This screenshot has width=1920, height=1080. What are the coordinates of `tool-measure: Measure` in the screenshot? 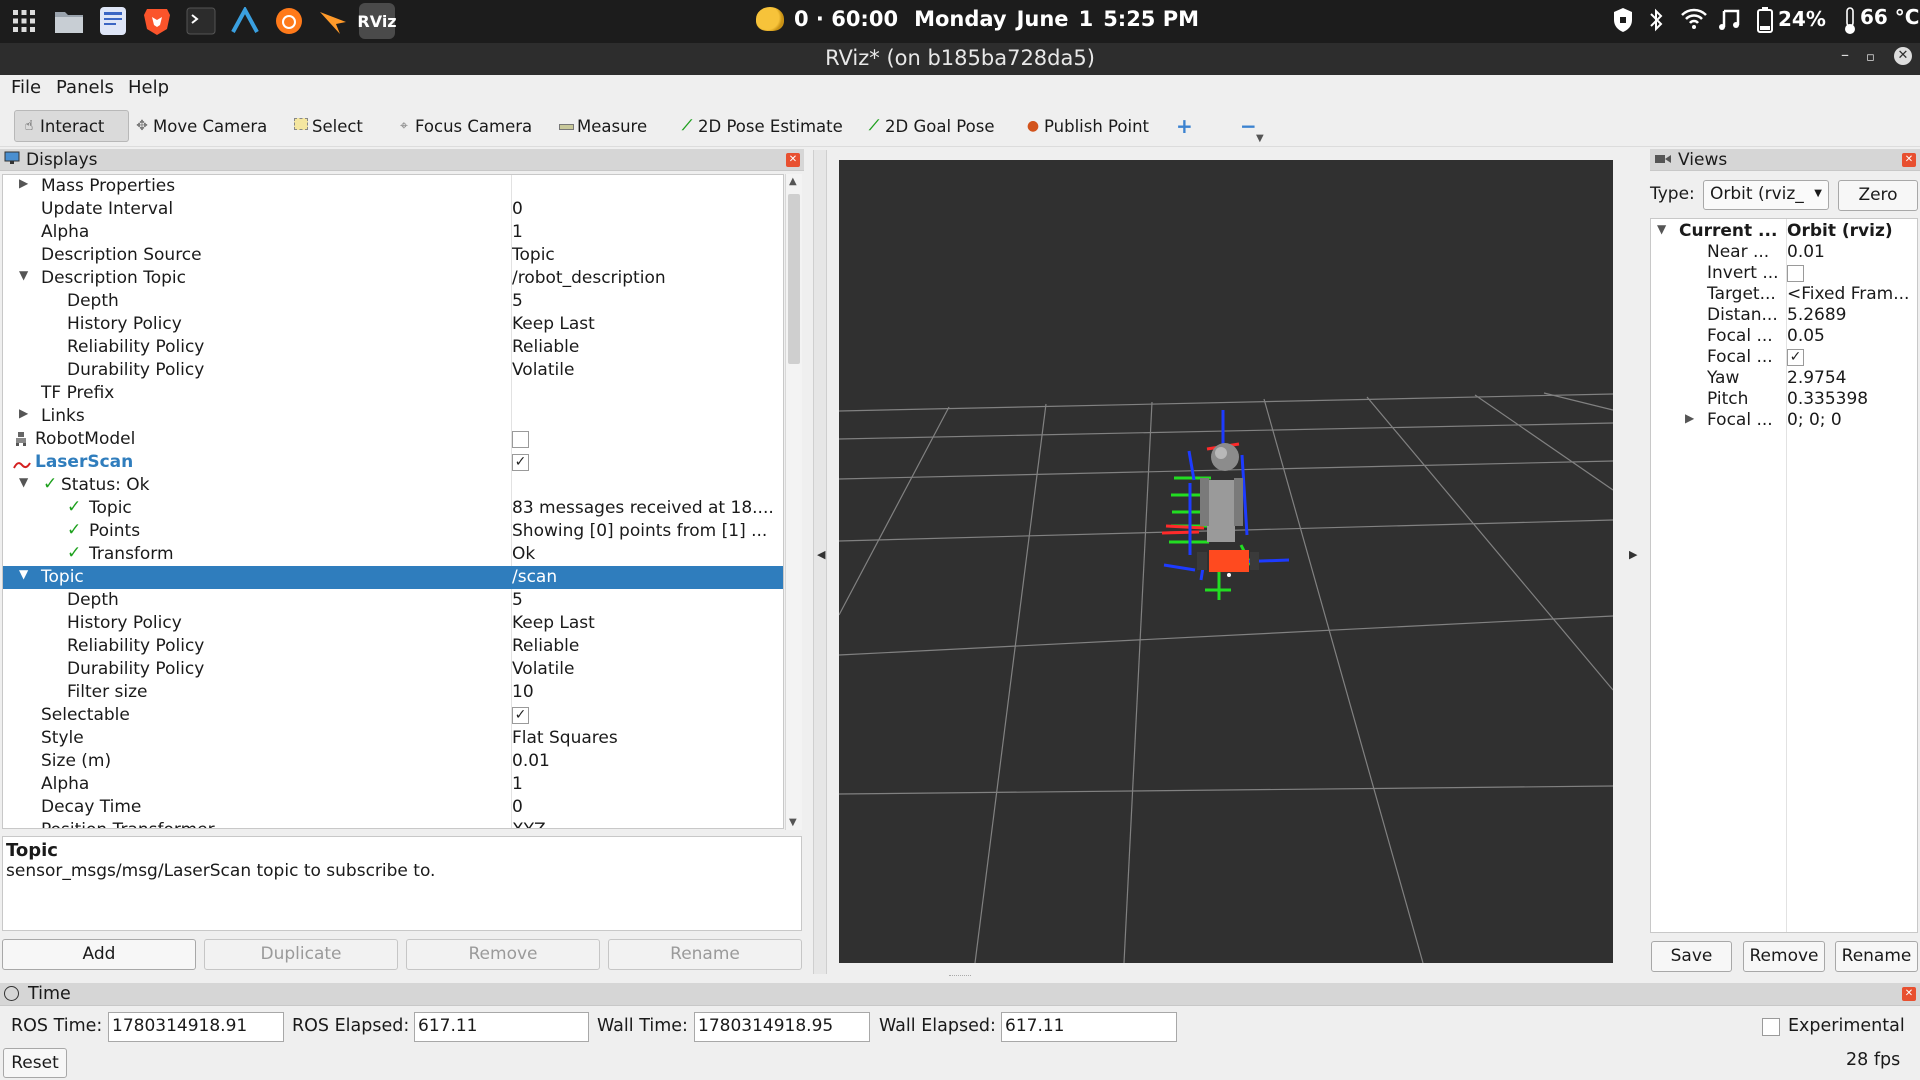 It's located at (602, 126).